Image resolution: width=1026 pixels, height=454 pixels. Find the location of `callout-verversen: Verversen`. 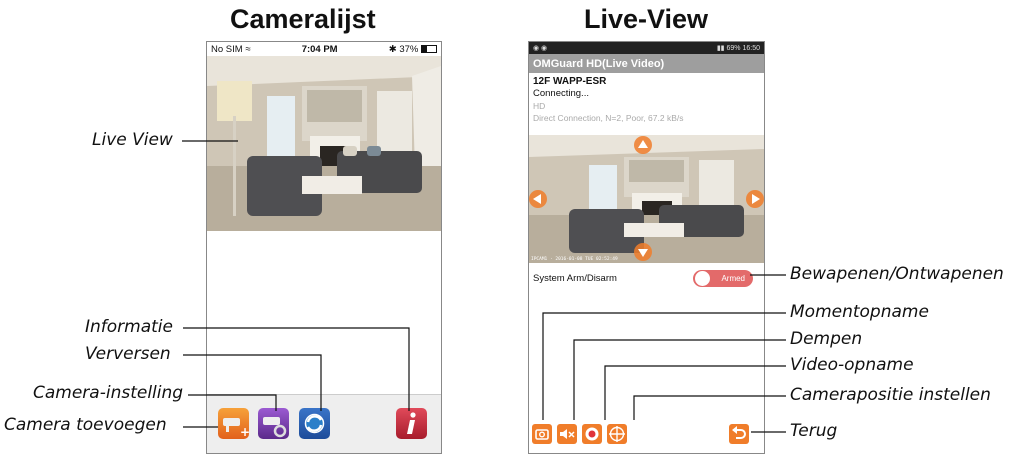

callout-verversen: Verversen is located at coordinates (128, 354).